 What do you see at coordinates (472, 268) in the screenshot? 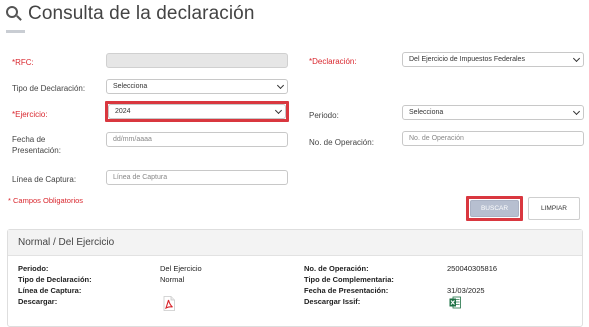
I see `result-operacion-value: 250040305816` at bounding box center [472, 268].